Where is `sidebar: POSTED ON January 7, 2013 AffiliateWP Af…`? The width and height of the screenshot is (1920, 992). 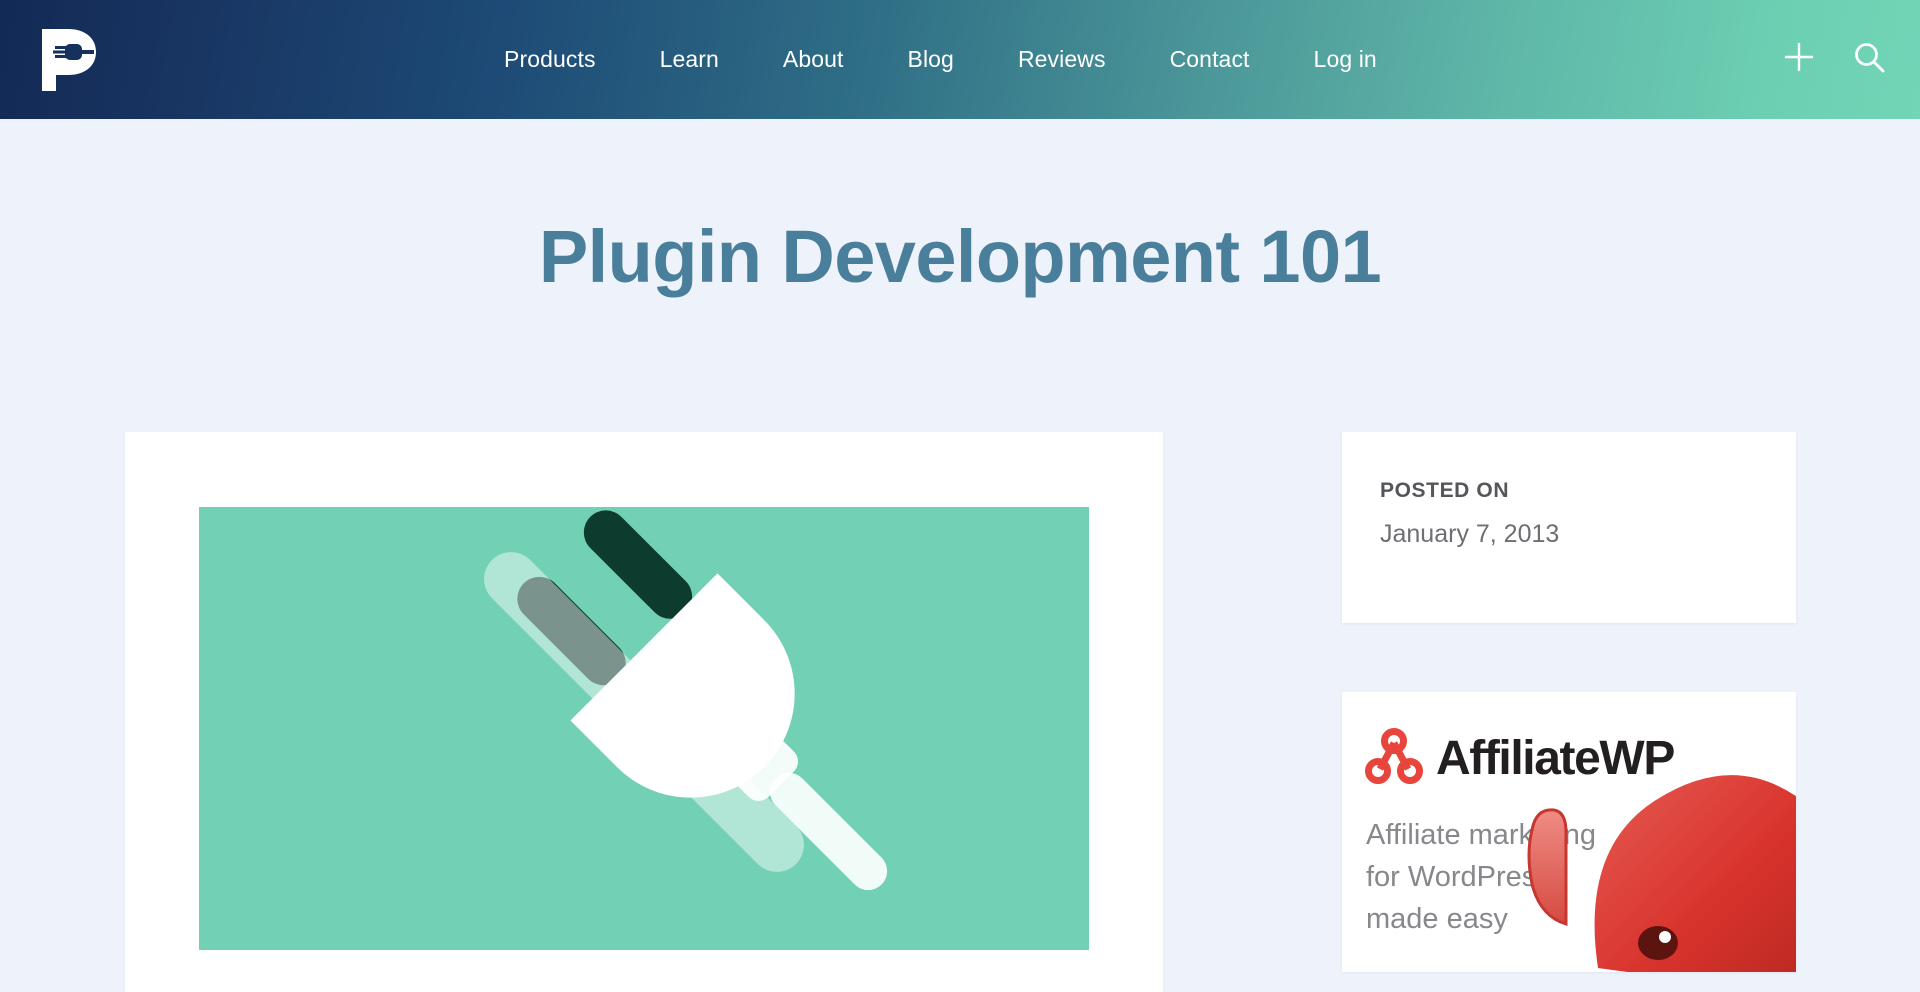 sidebar: POSTED ON January 7, 2013 AffiliateWP Af… is located at coordinates (1569, 702).